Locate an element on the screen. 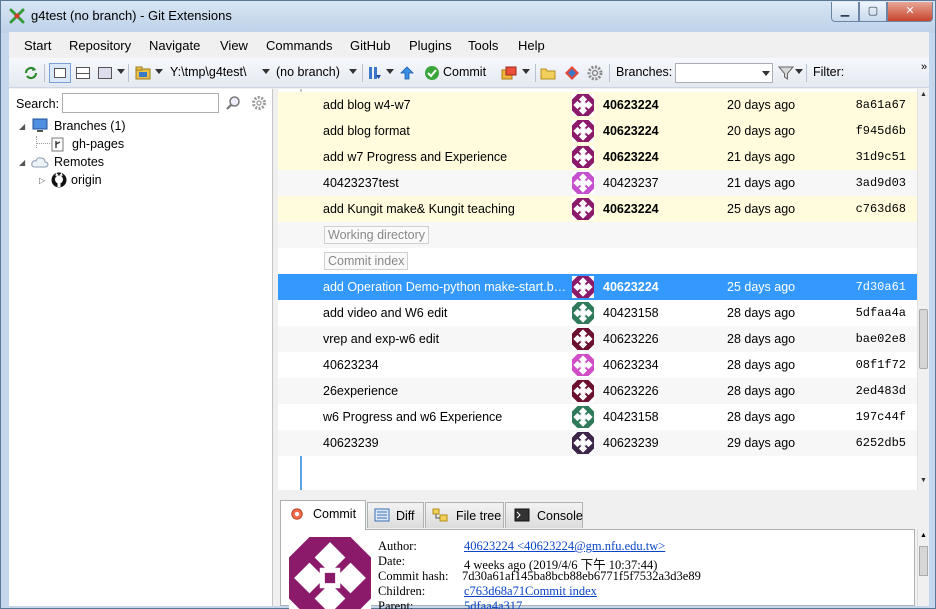 Image resolution: width=936 pixels, height=609 pixels. tree-remotes-node: ◢ Remotes is located at coordinates (119, 162).